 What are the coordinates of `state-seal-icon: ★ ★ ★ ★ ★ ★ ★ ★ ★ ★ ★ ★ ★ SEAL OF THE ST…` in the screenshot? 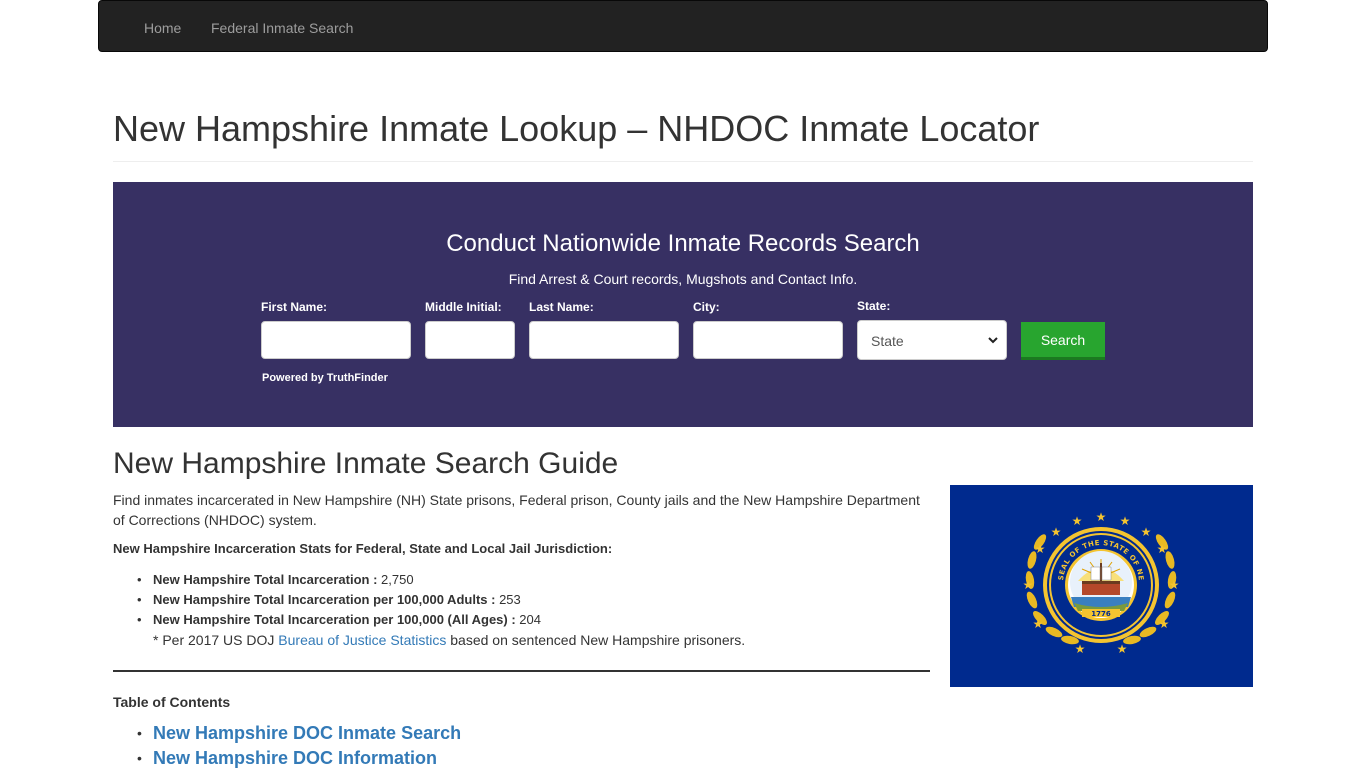 It's located at (1065, 570).